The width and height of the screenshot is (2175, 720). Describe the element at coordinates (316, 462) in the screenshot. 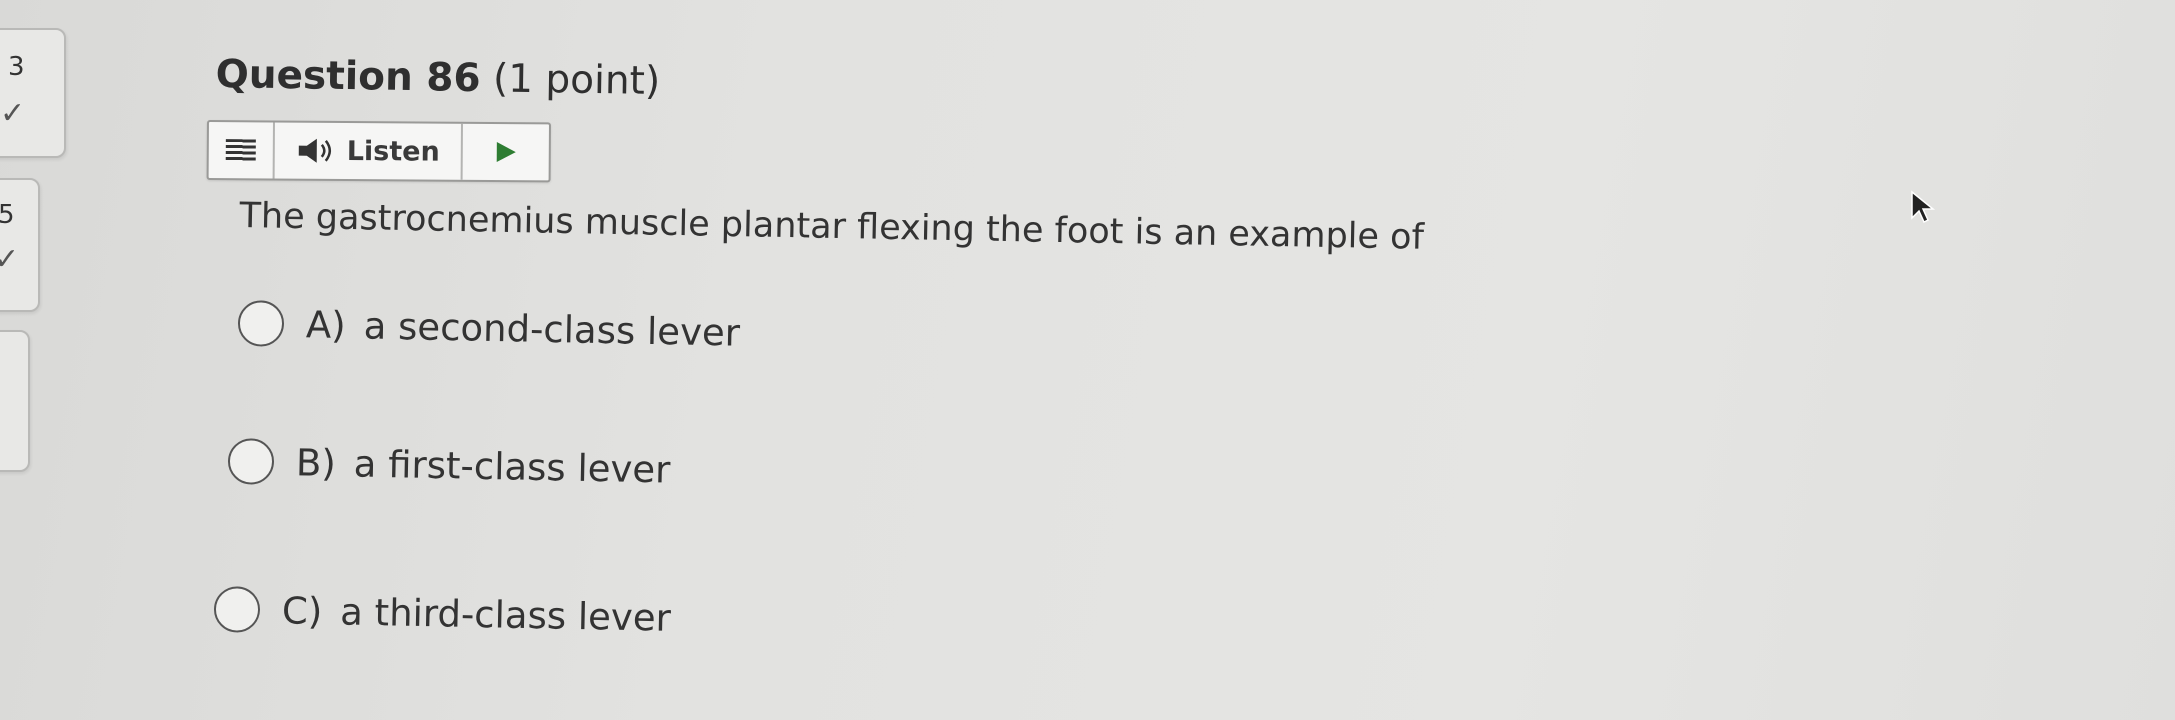

I see `choice-letter: B)` at that location.